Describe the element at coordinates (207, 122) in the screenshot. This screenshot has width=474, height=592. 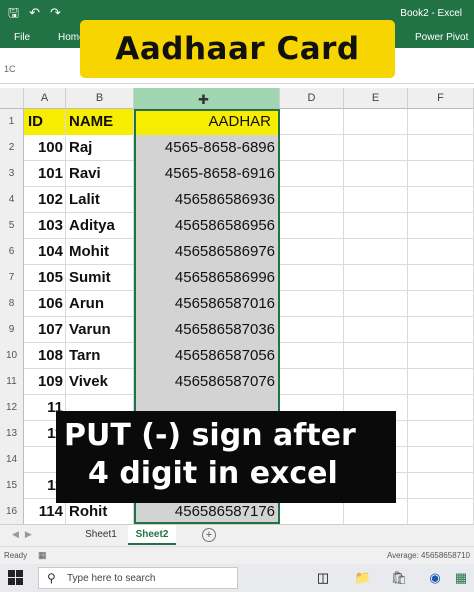
I see `header-cell-aadhar: AADHAR` at that location.